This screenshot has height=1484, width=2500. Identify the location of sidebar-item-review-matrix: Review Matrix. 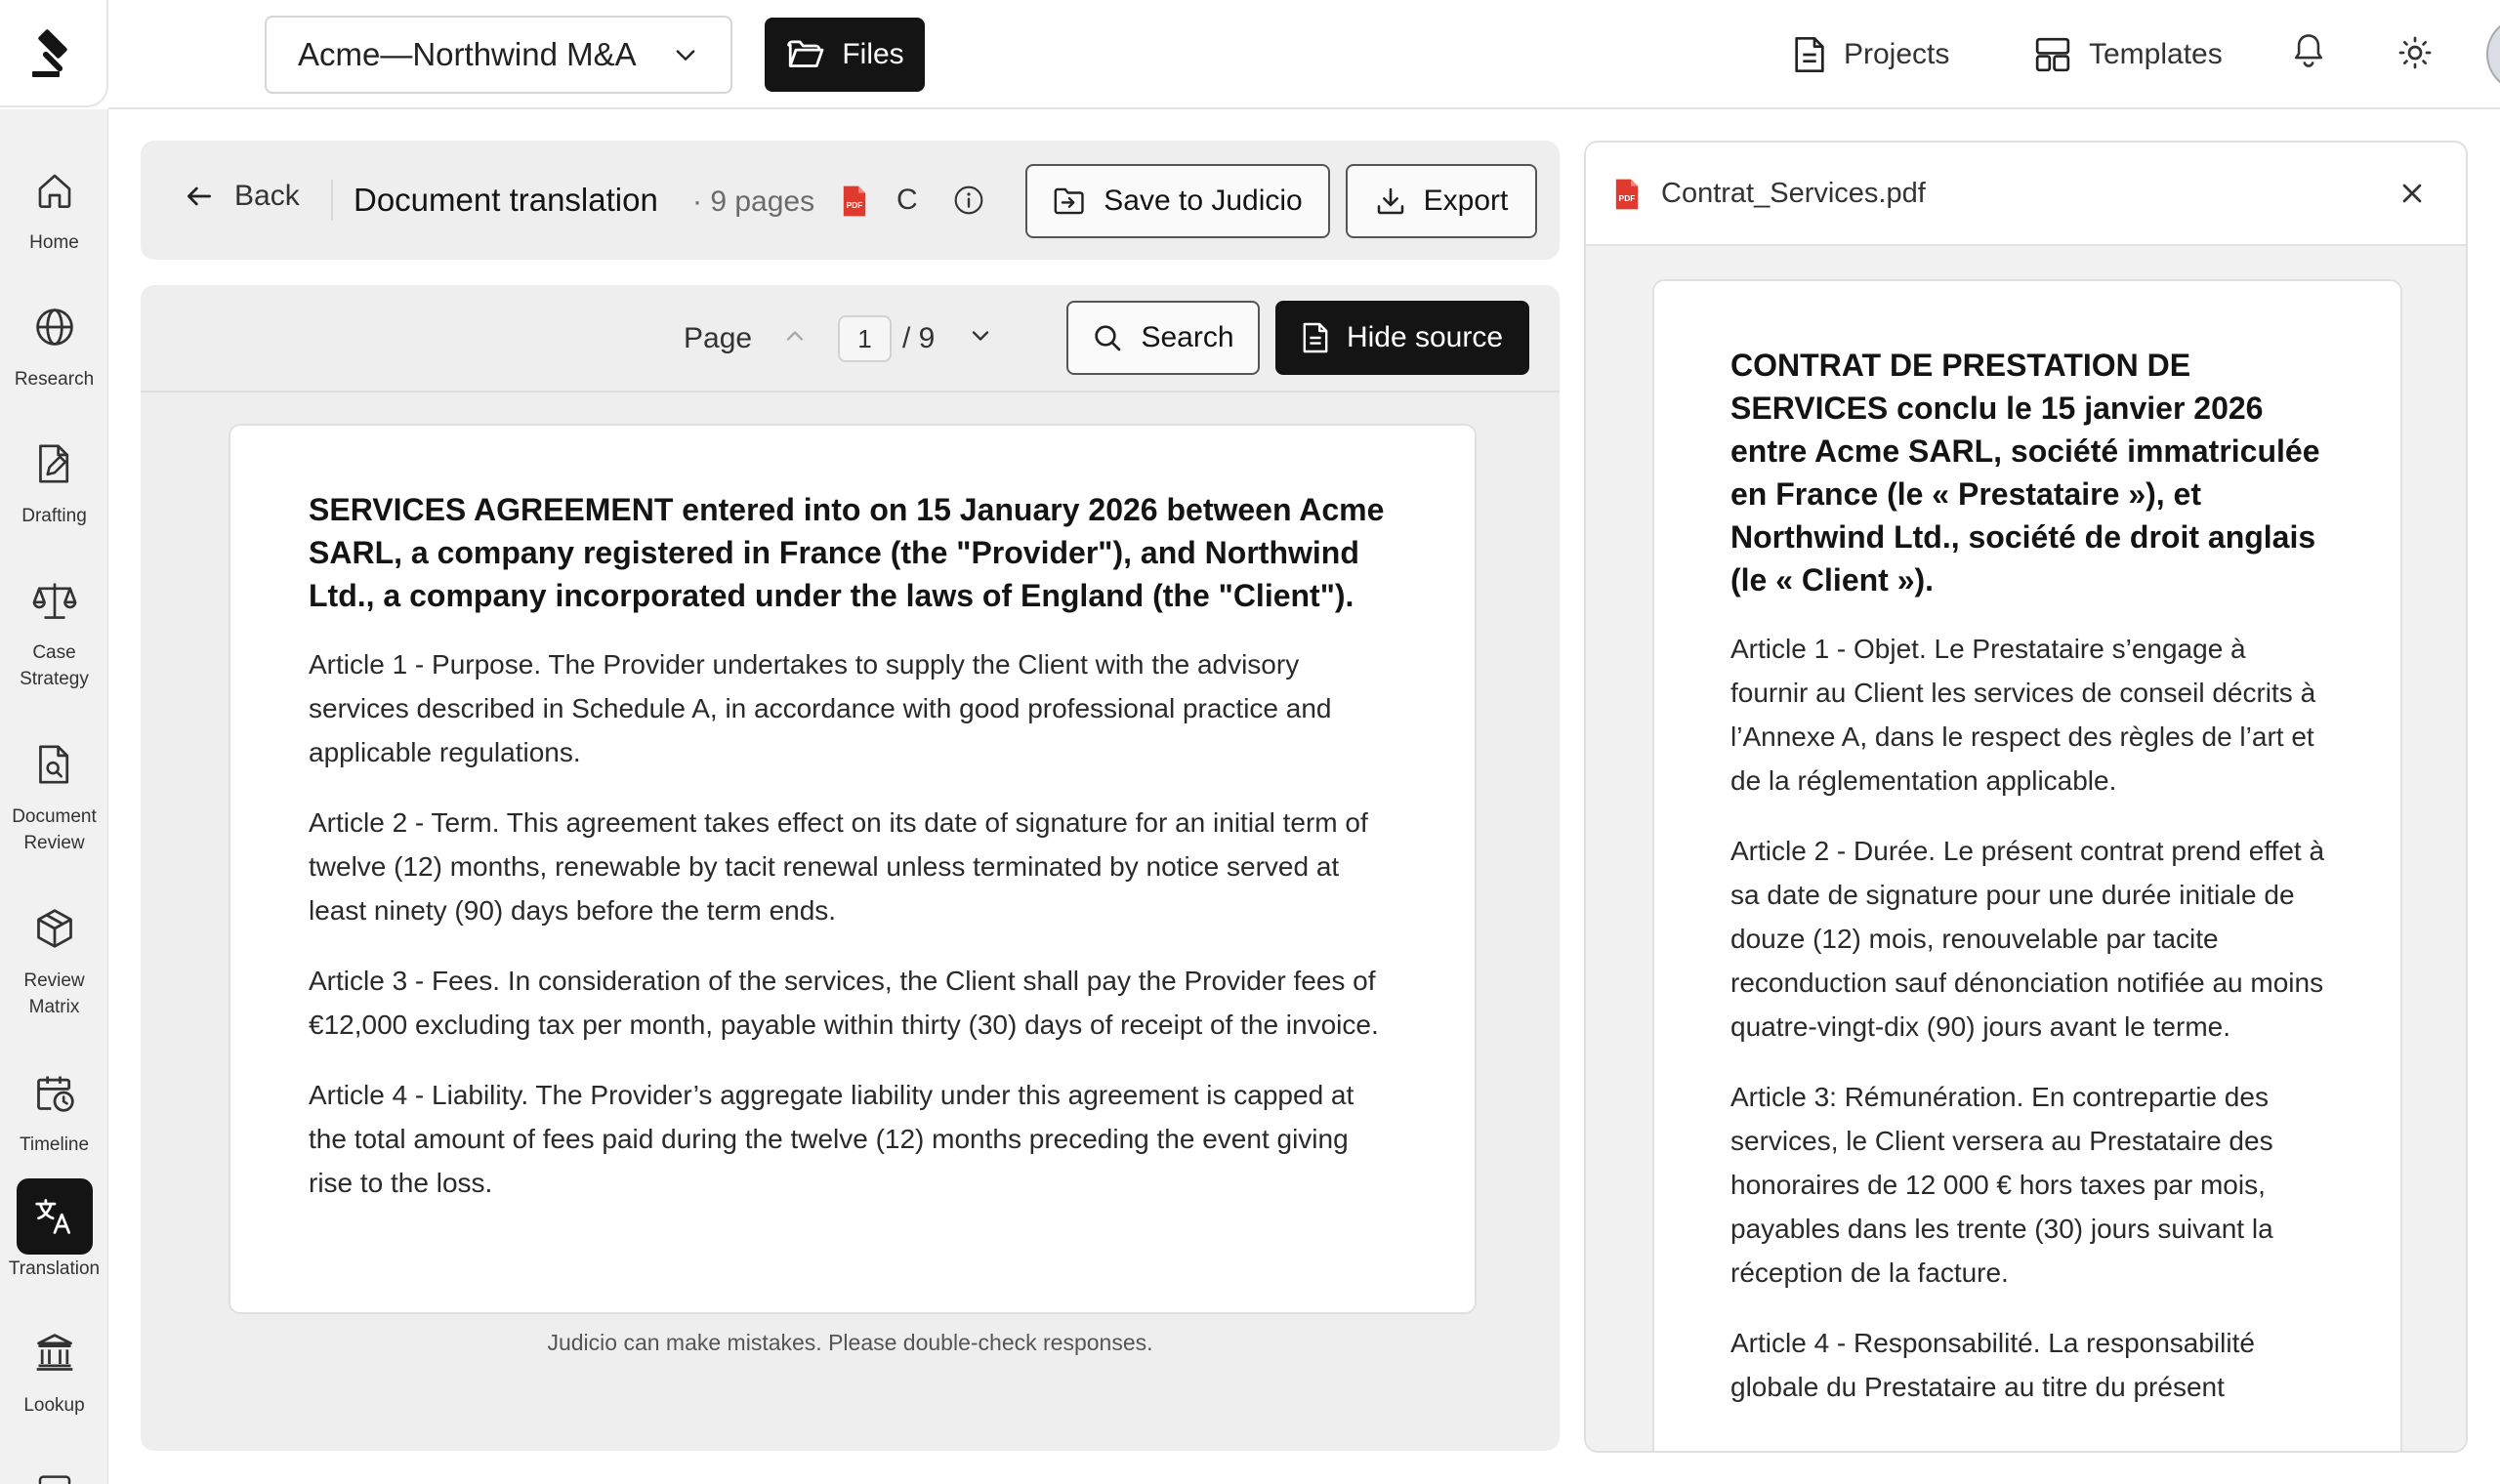
(54, 955).